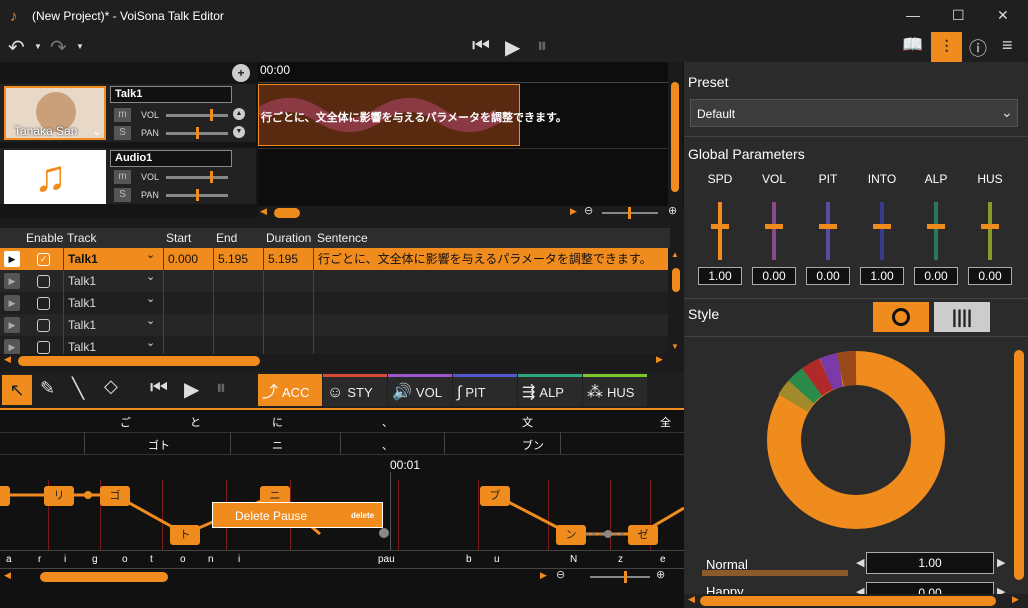 The image size is (1028, 608). Describe the element at coordinates (239, 132) in the screenshot. I see `track-down-icon: ▼` at that location.